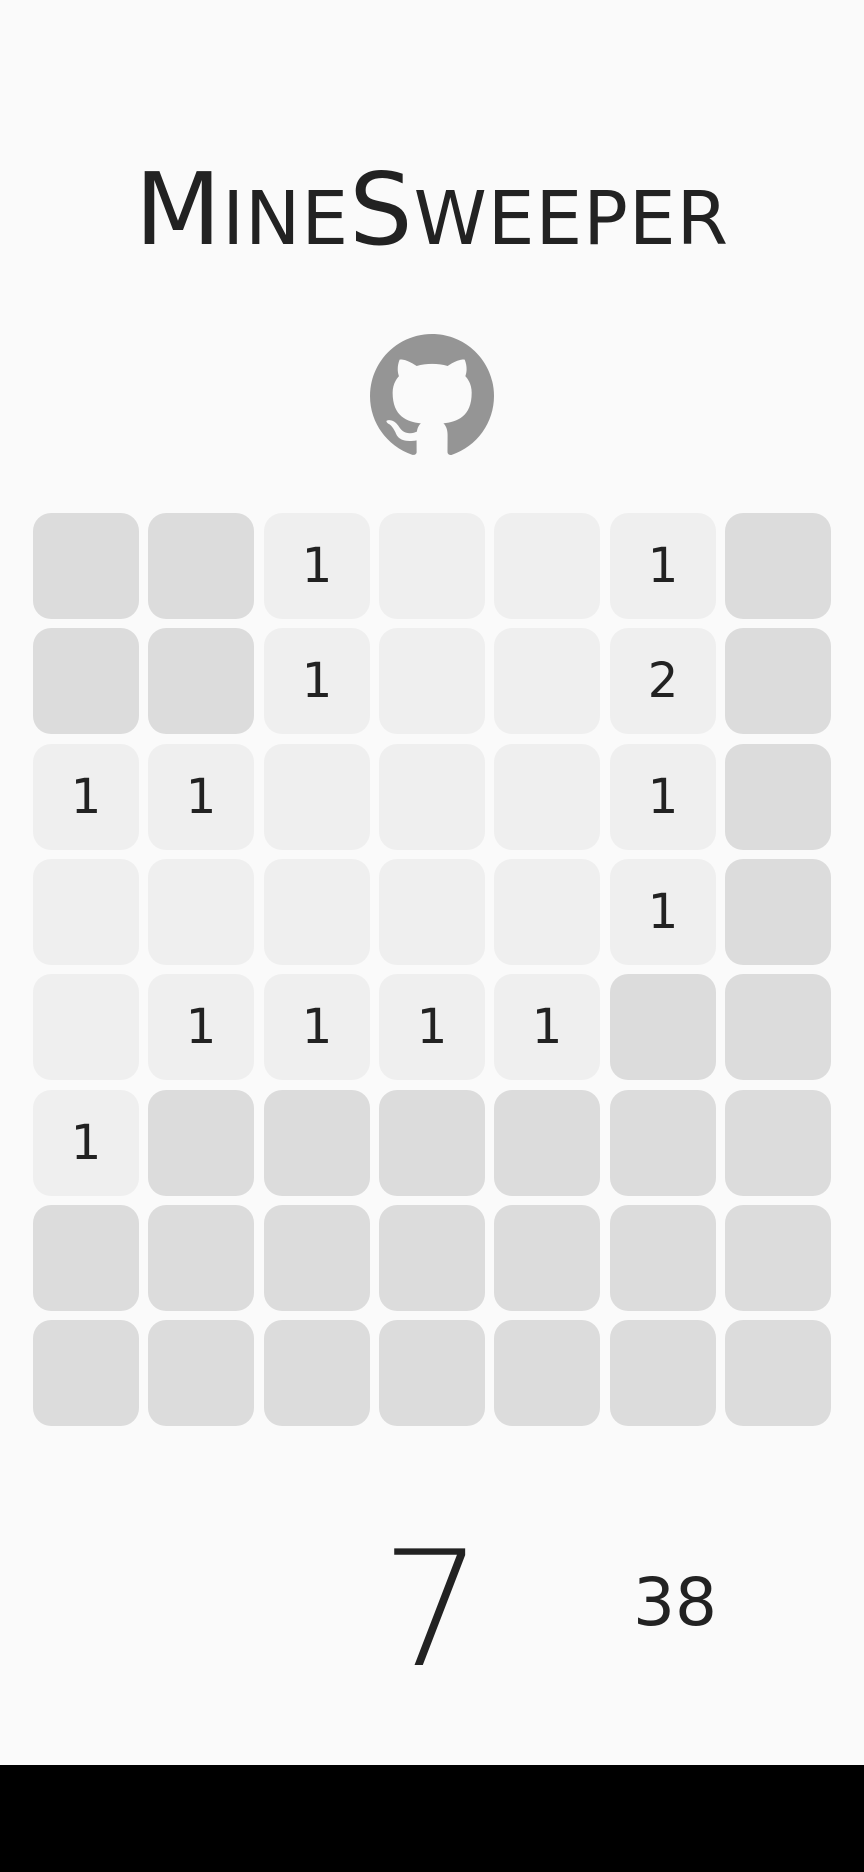  Describe the element at coordinates (178, 209) in the screenshot. I see `title-letter-m: M` at that location.